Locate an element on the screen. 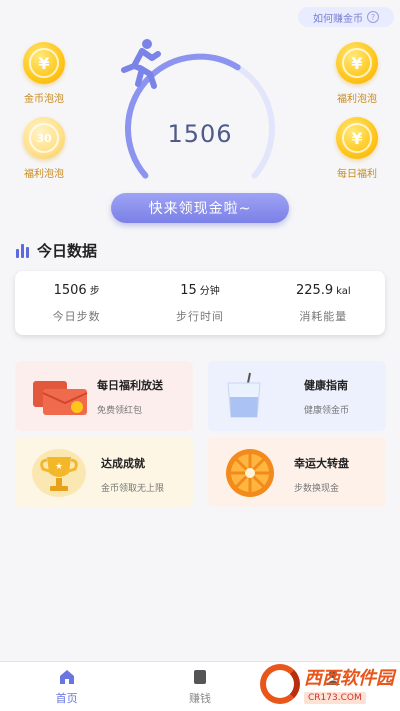 This screenshot has height=711, width=400. card-title: 每日福利放送 is located at coordinates (130, 385).